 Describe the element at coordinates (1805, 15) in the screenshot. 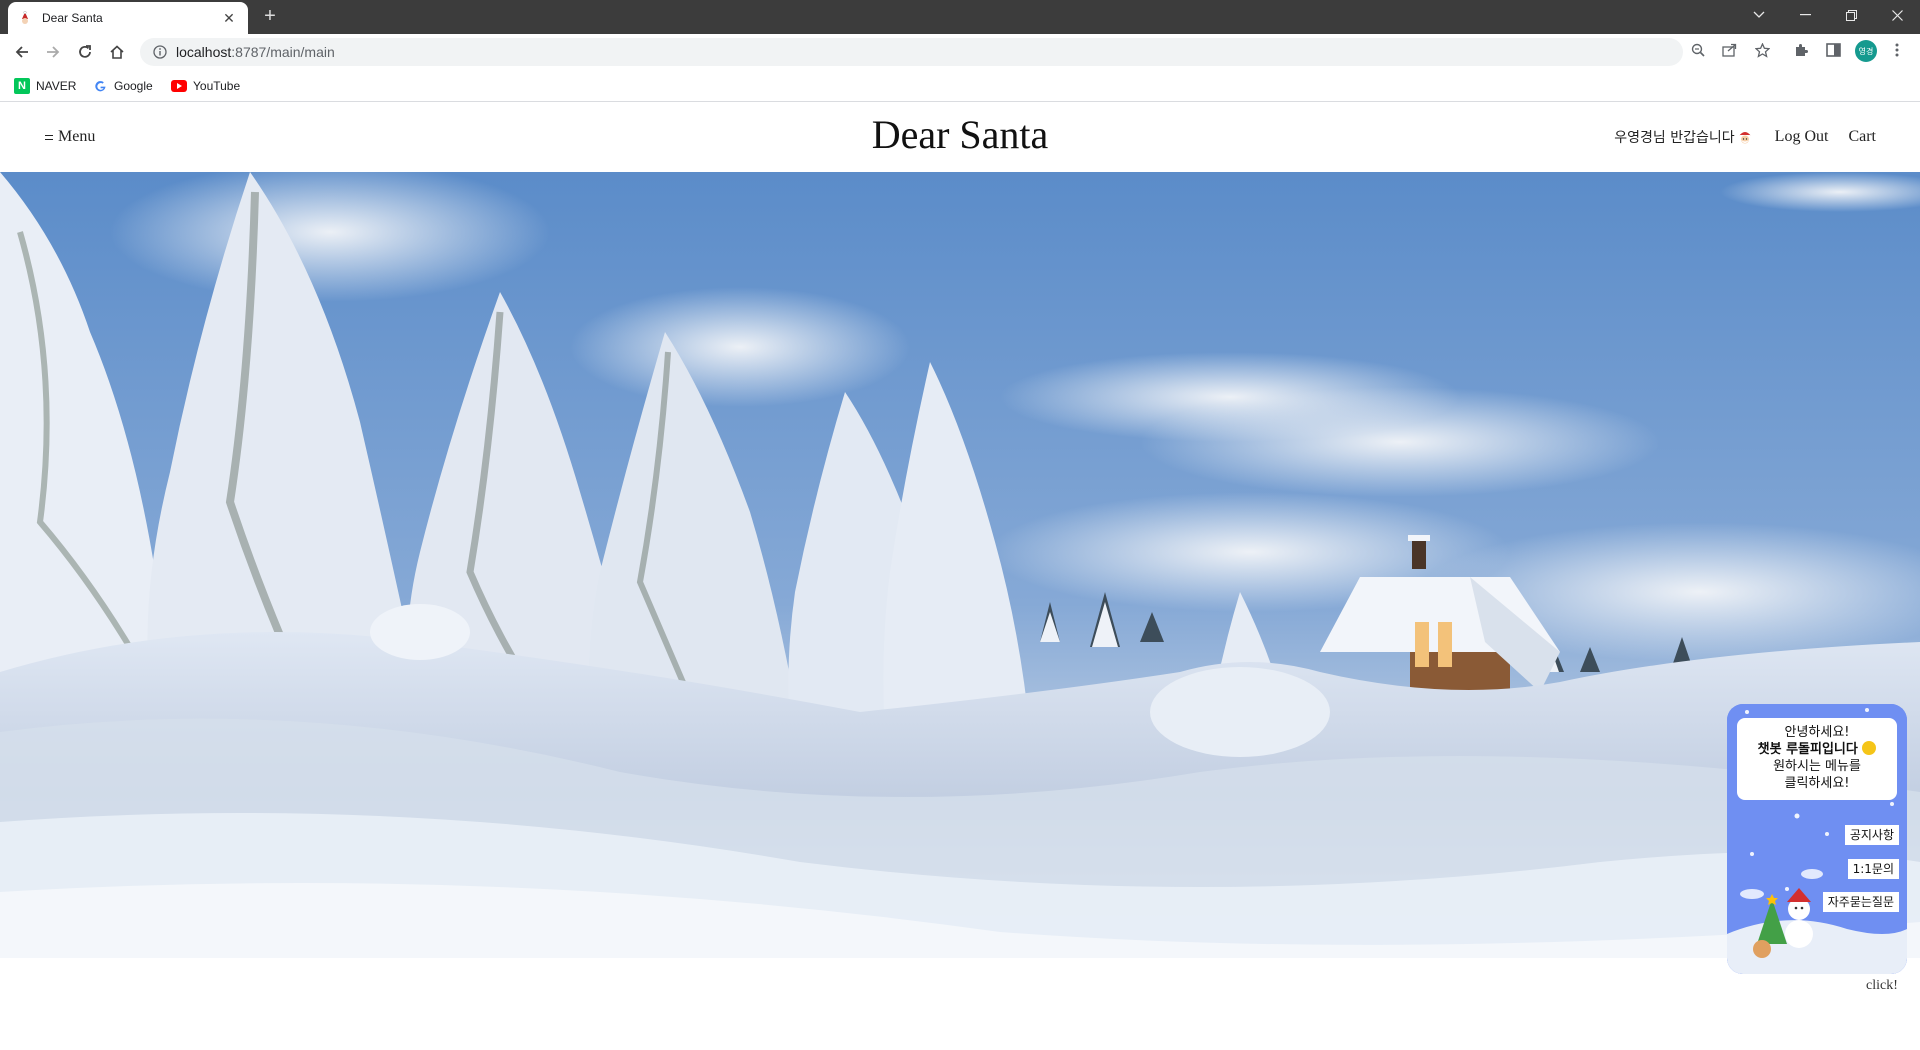

I see `minimize-button` at that location.